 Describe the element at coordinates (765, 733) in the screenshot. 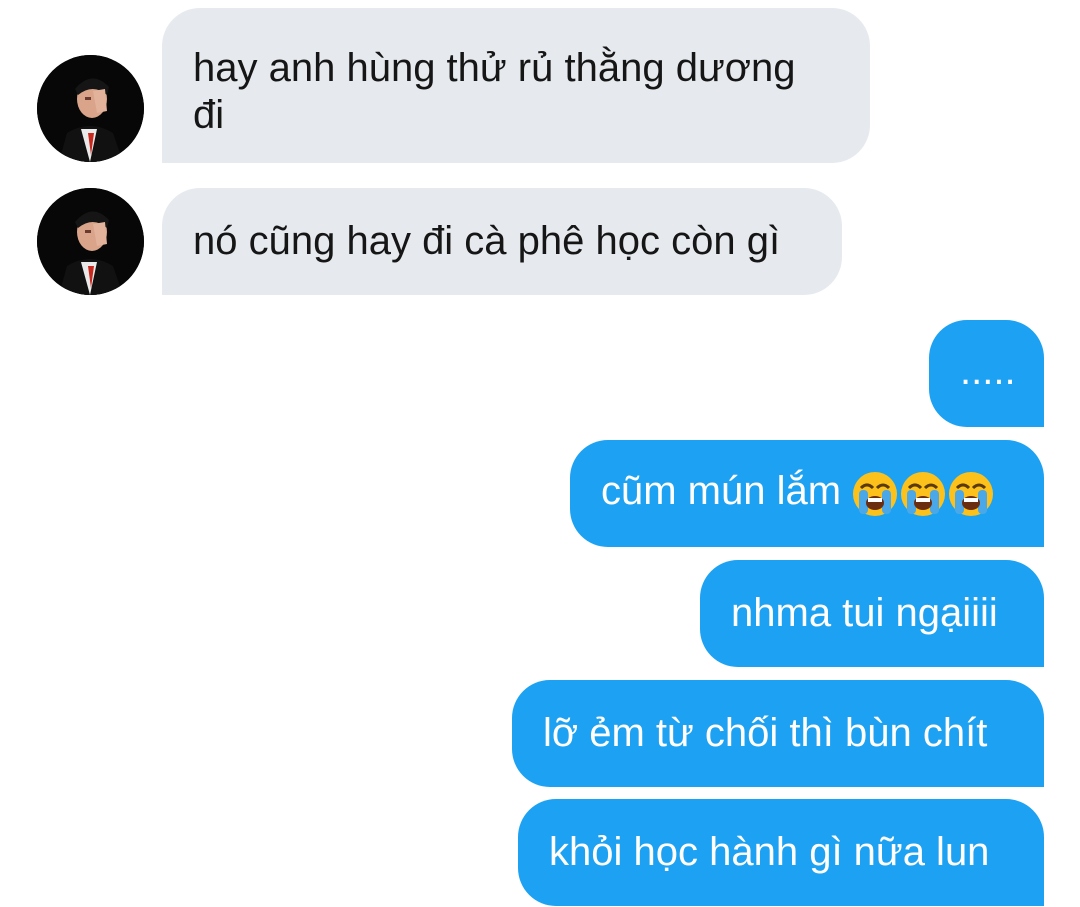

I see `message-text: lỡ ẻm từ chối thì bùn chít` at that location.